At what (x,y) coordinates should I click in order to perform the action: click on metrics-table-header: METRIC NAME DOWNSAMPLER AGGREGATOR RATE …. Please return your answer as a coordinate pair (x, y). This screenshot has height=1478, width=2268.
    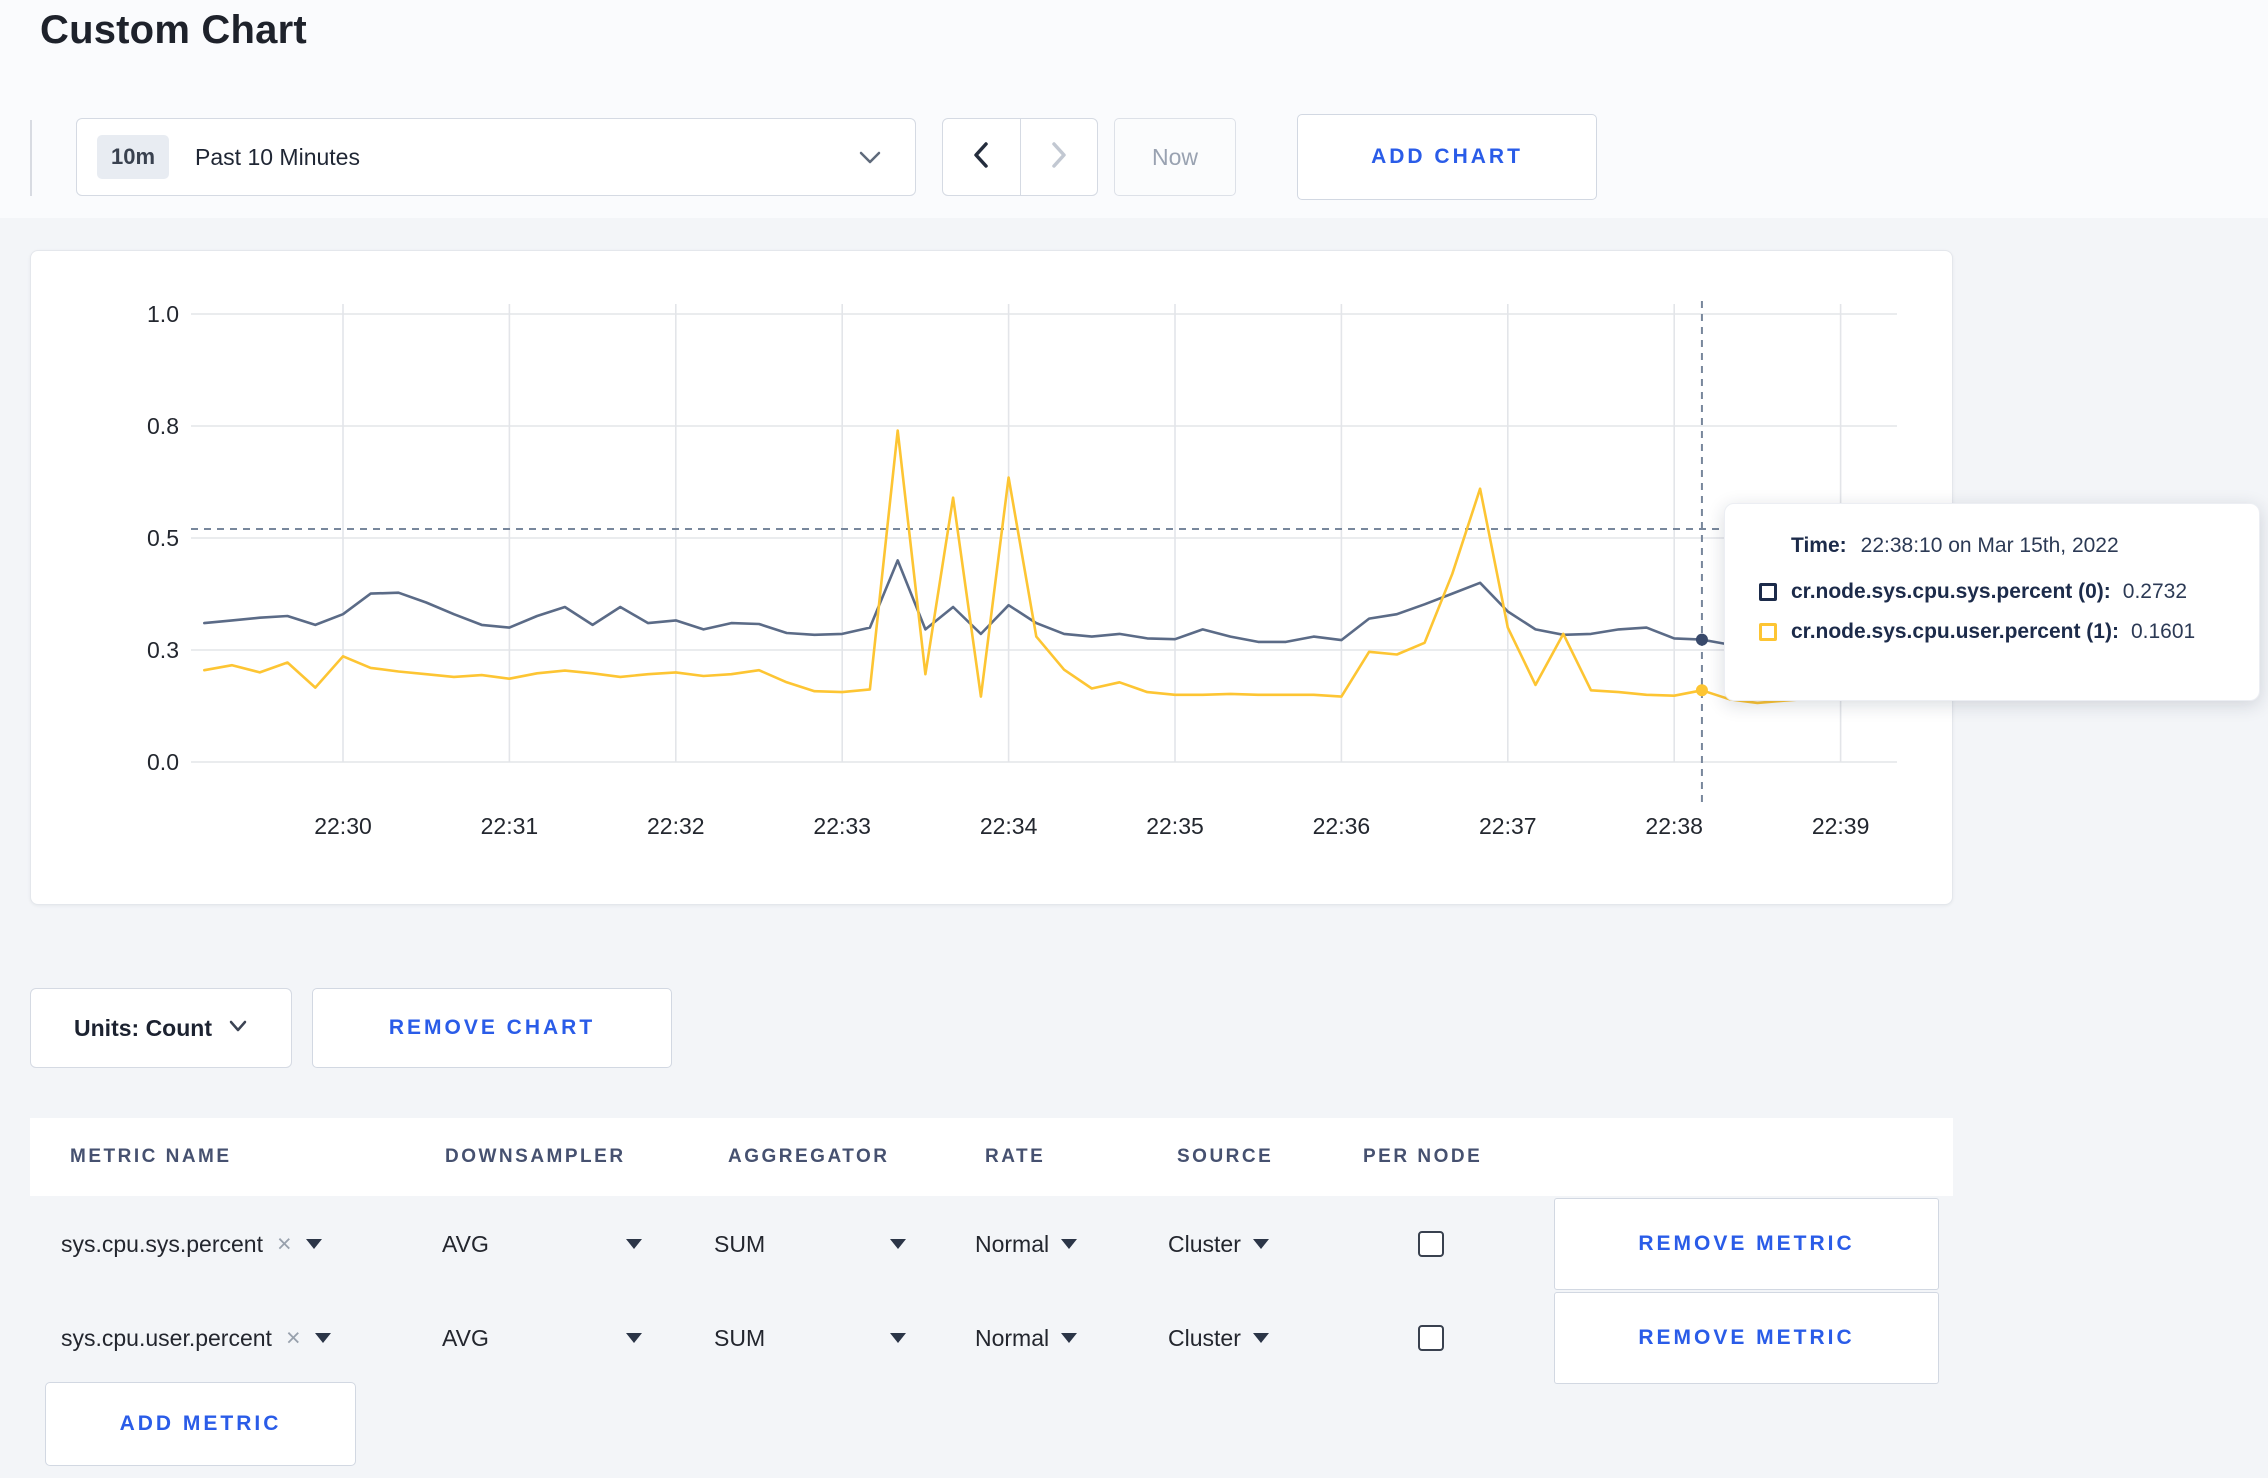
    Looking at the image, I should click on (991, 1157).